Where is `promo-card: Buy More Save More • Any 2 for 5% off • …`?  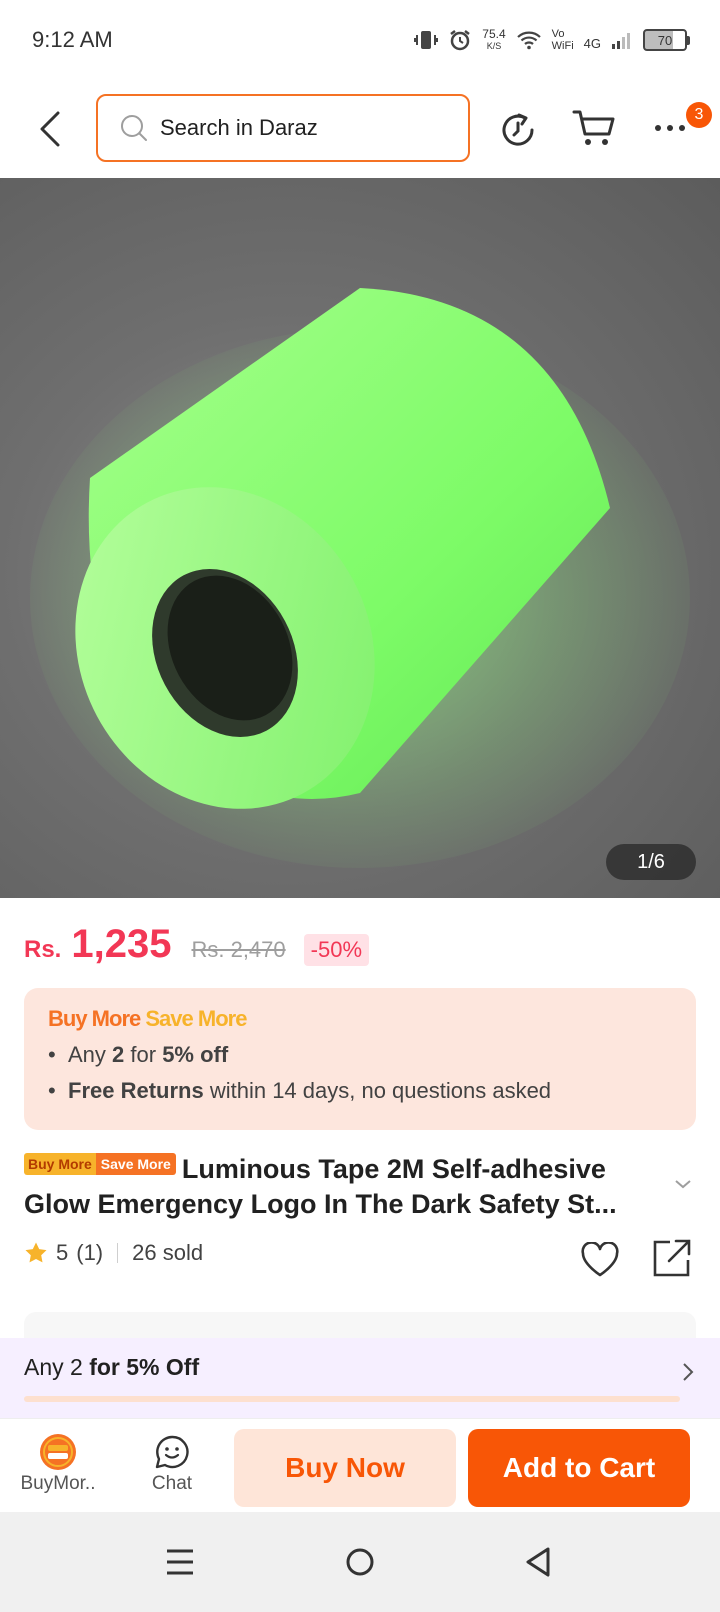
promo-card: Buy More Save More • Any 2 for 5% off • … is located at coordinates (360, 1059).